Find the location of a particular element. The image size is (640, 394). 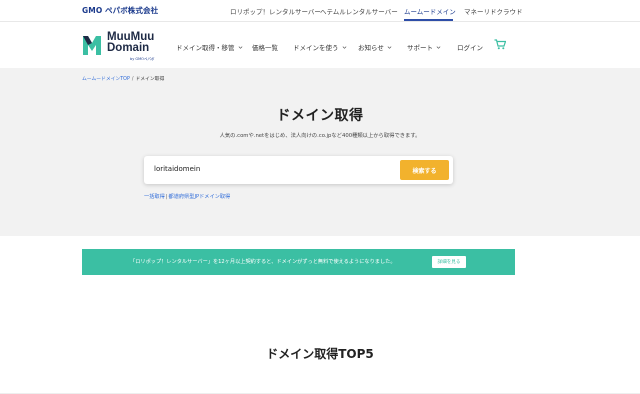

nav-label: お知らせ is located at coordinates (371, 48).